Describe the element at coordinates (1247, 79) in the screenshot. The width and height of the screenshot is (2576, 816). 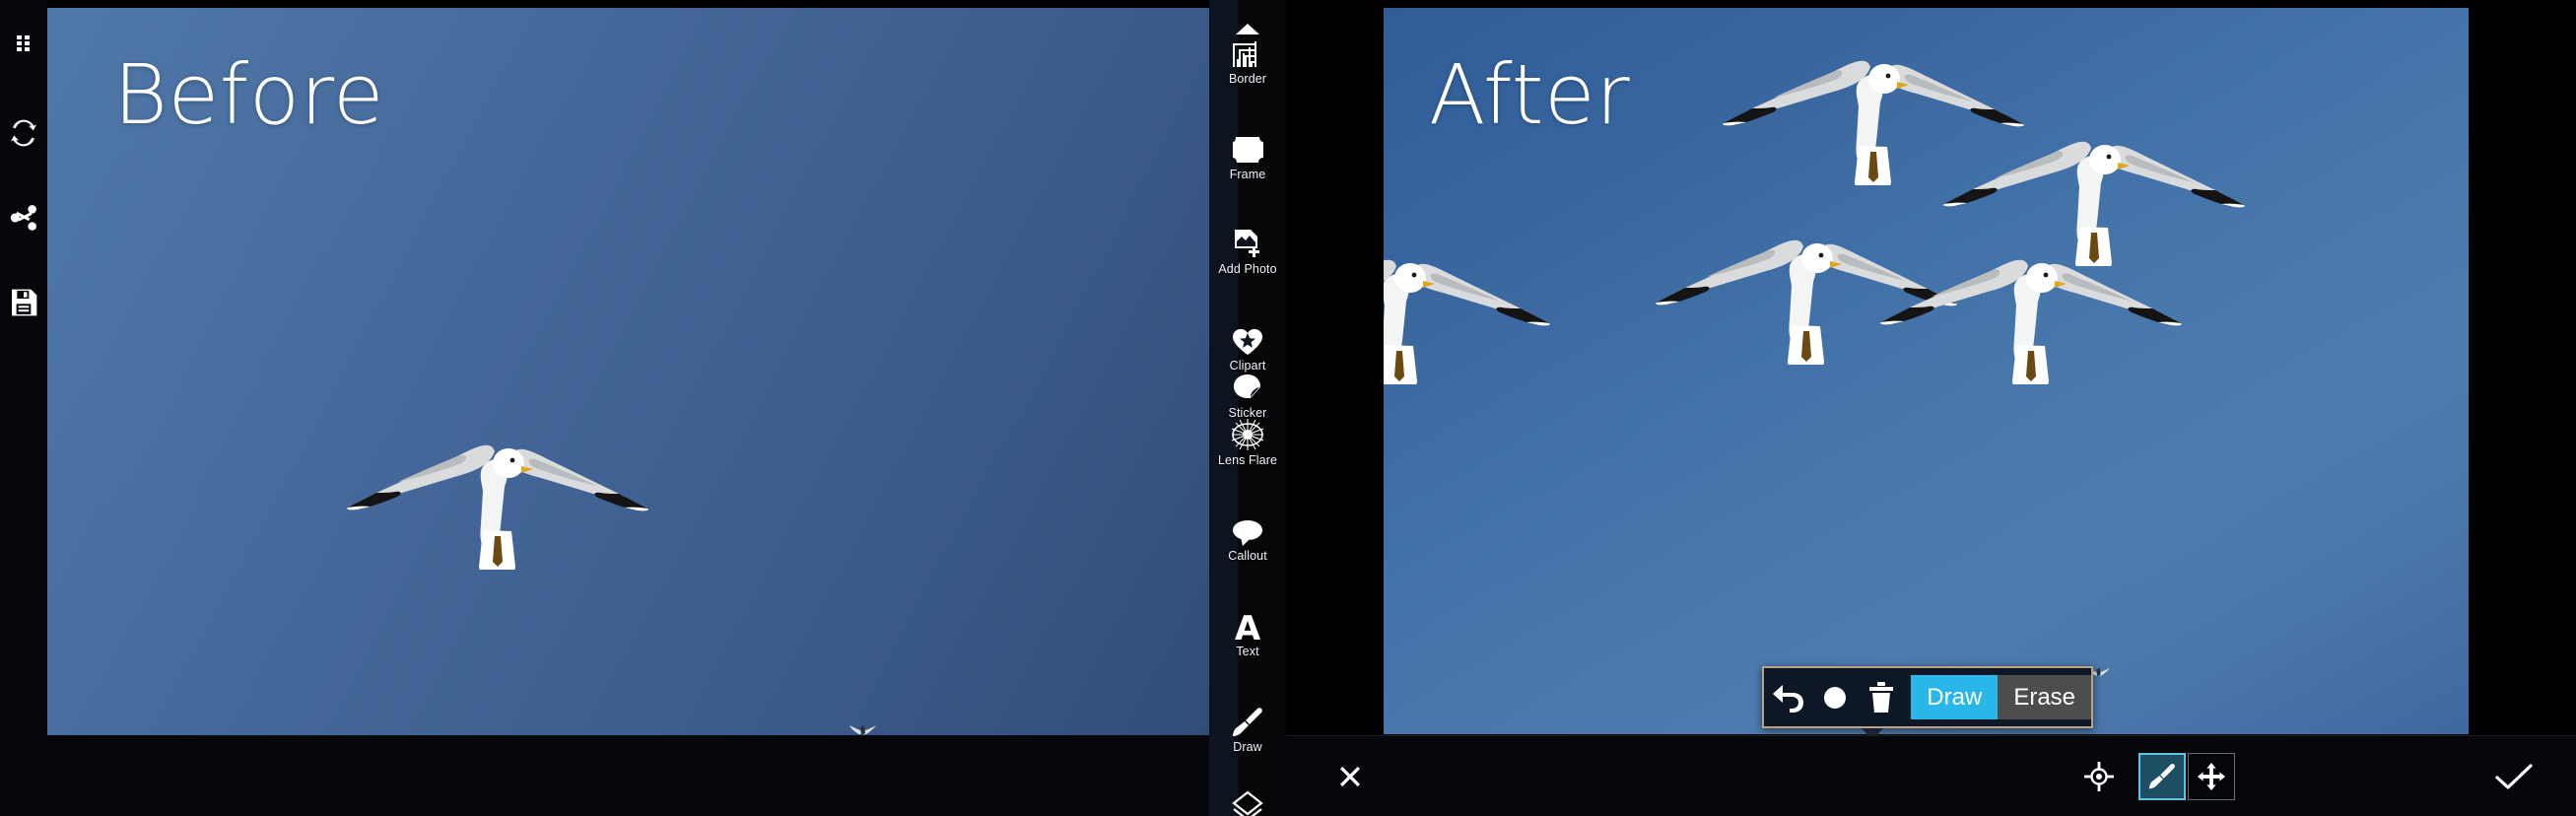
I see `tool-label: Border` at that location.